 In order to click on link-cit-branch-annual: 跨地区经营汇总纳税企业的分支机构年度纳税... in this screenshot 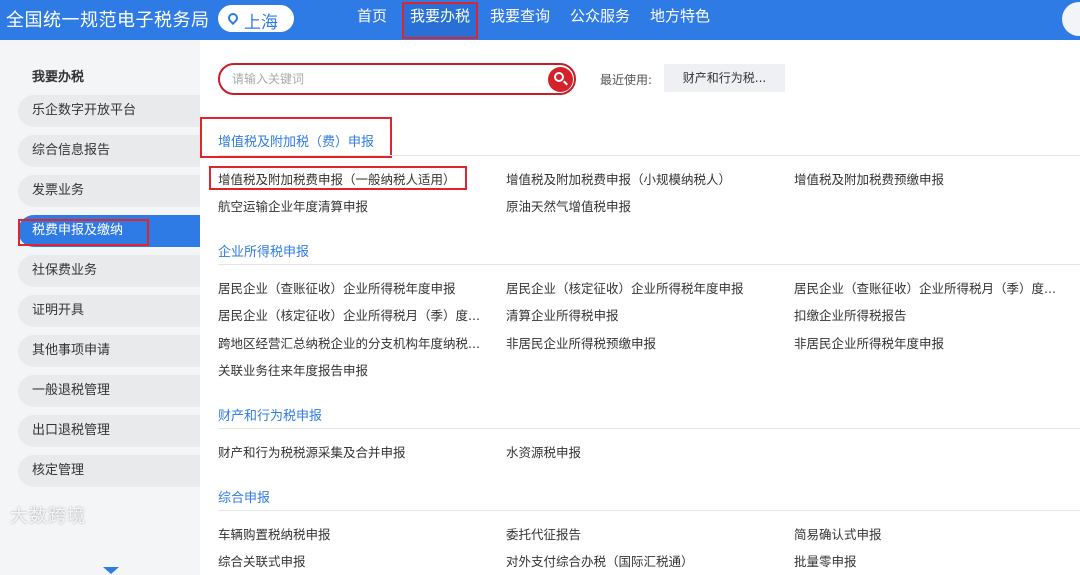, I will do `click(353, 342)`.